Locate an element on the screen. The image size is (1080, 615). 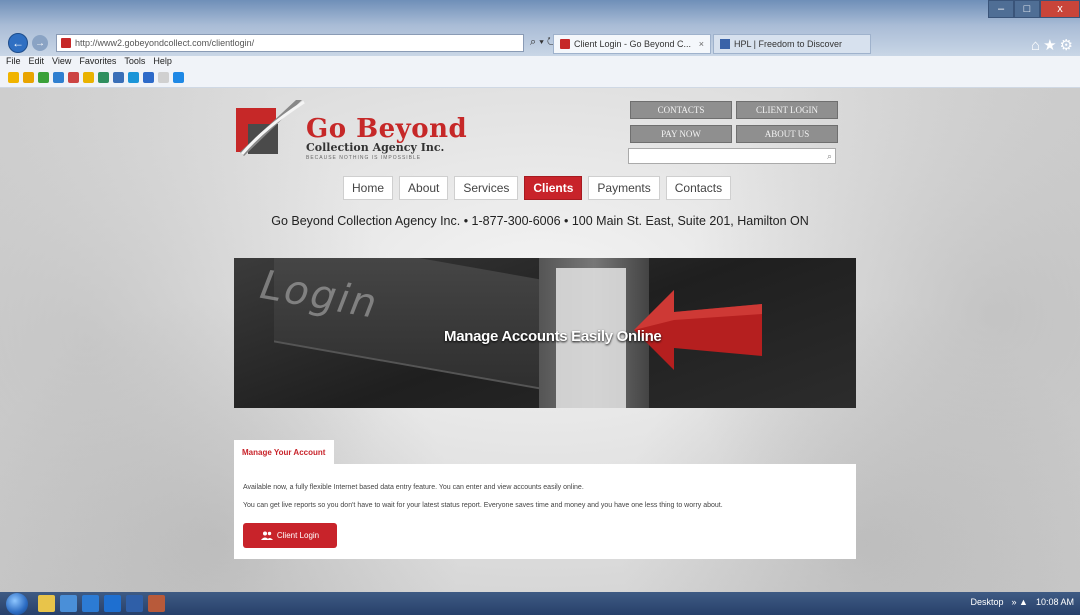
manage-account-tab: Manage Your Account is located at coordinates (284, 452).